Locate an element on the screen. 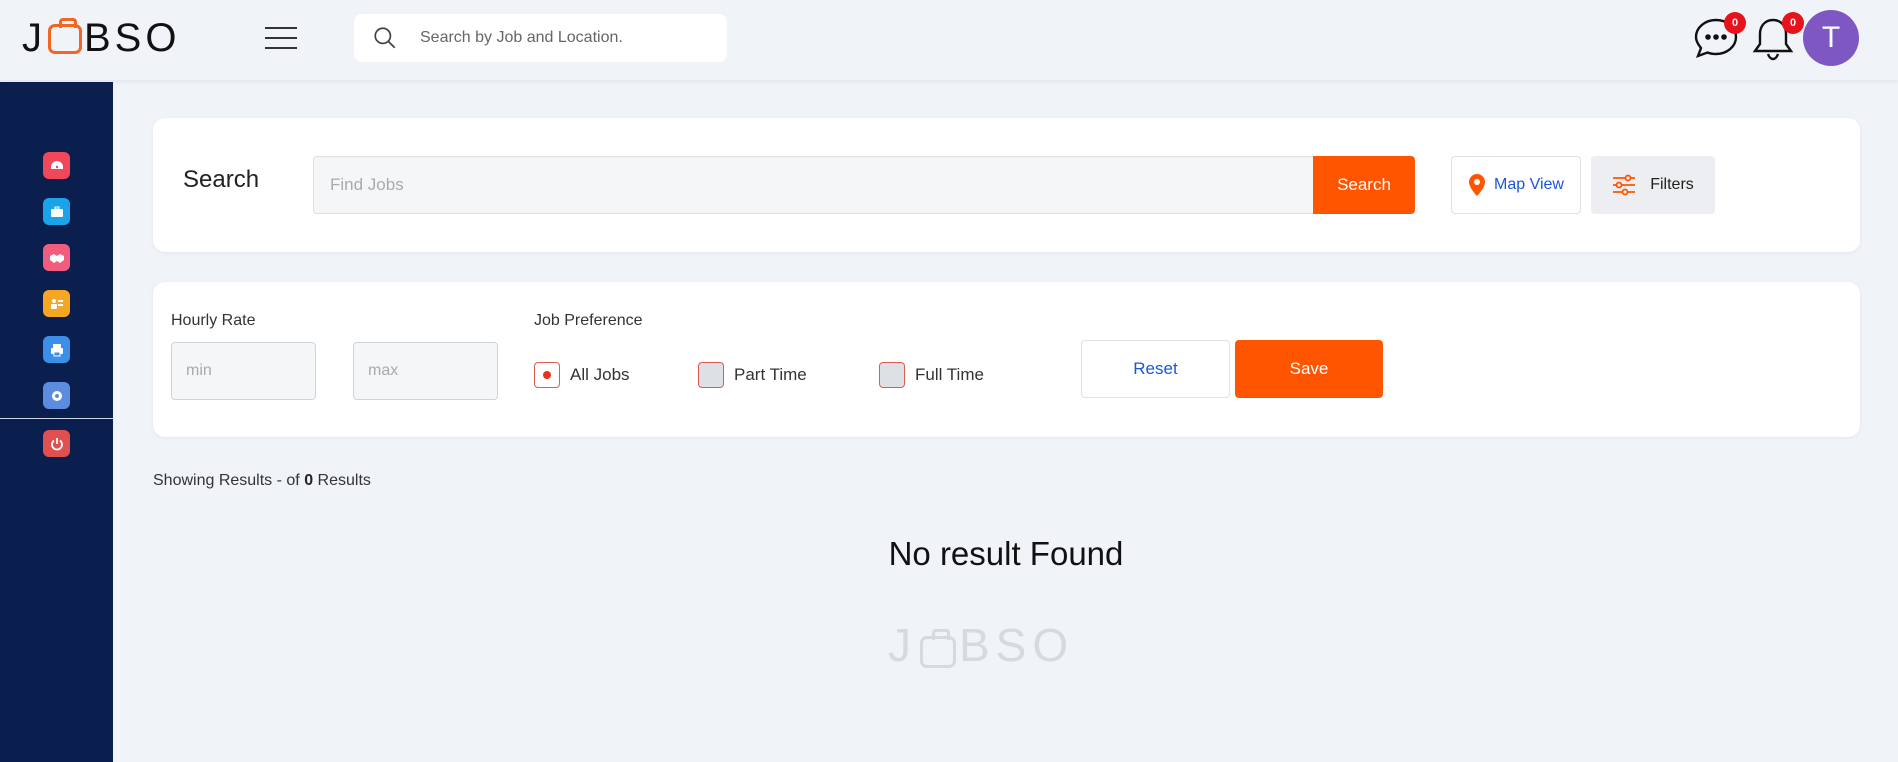  results-prefix: Showing Results - of is located at coordinates (229, 480).